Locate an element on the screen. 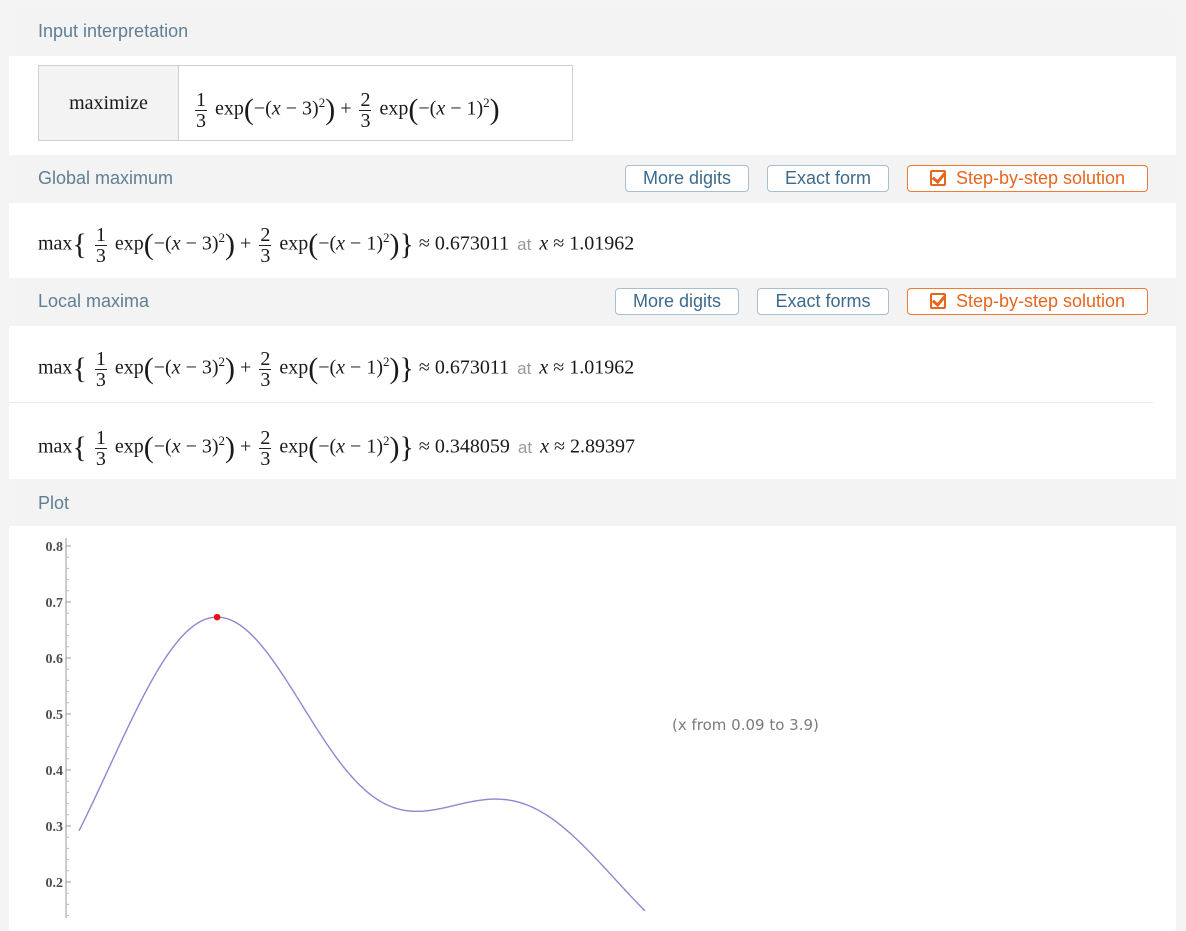  input-formula: 13 exp(−(x − 3)2) + 23 exp(−(x − 1)2) is located at coordinates (347, 110).